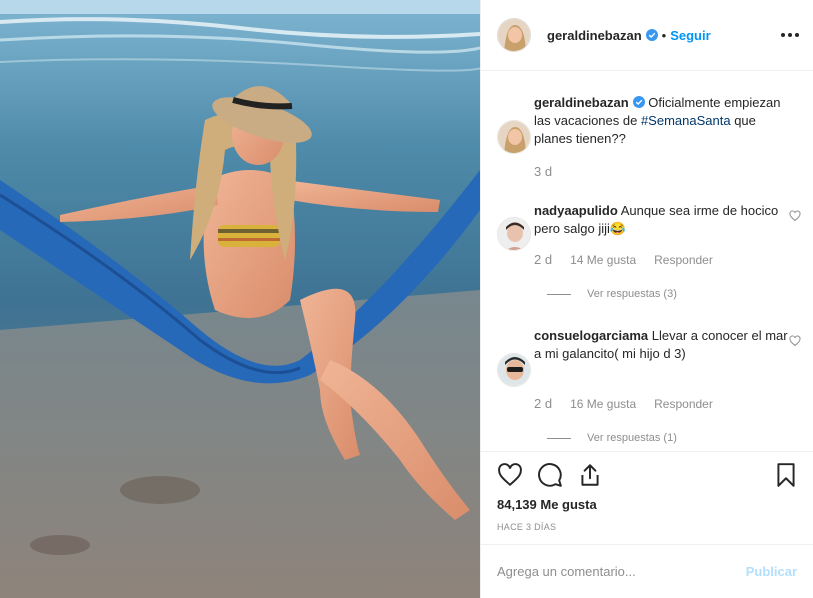  Describe the element at coordinates (612, 438) in the screenshot. I see `view-replies-button: Ver respuestas (1)` at that location.